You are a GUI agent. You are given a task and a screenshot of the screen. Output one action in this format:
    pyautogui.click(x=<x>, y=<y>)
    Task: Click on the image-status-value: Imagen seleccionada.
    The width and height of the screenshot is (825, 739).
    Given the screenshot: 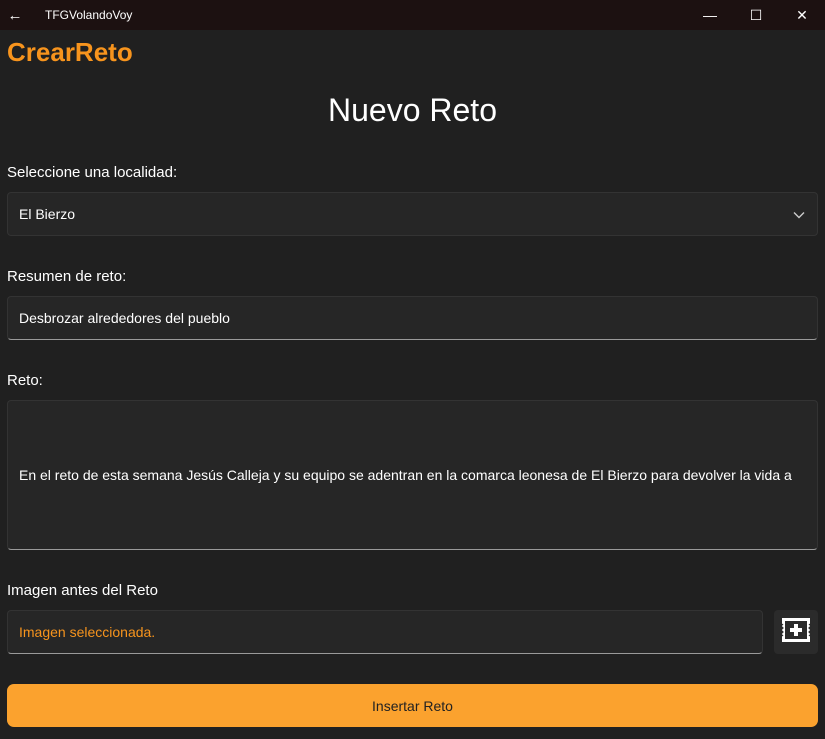 What is the action you would take?
    pyautogui.click(x=87, y=632)
    